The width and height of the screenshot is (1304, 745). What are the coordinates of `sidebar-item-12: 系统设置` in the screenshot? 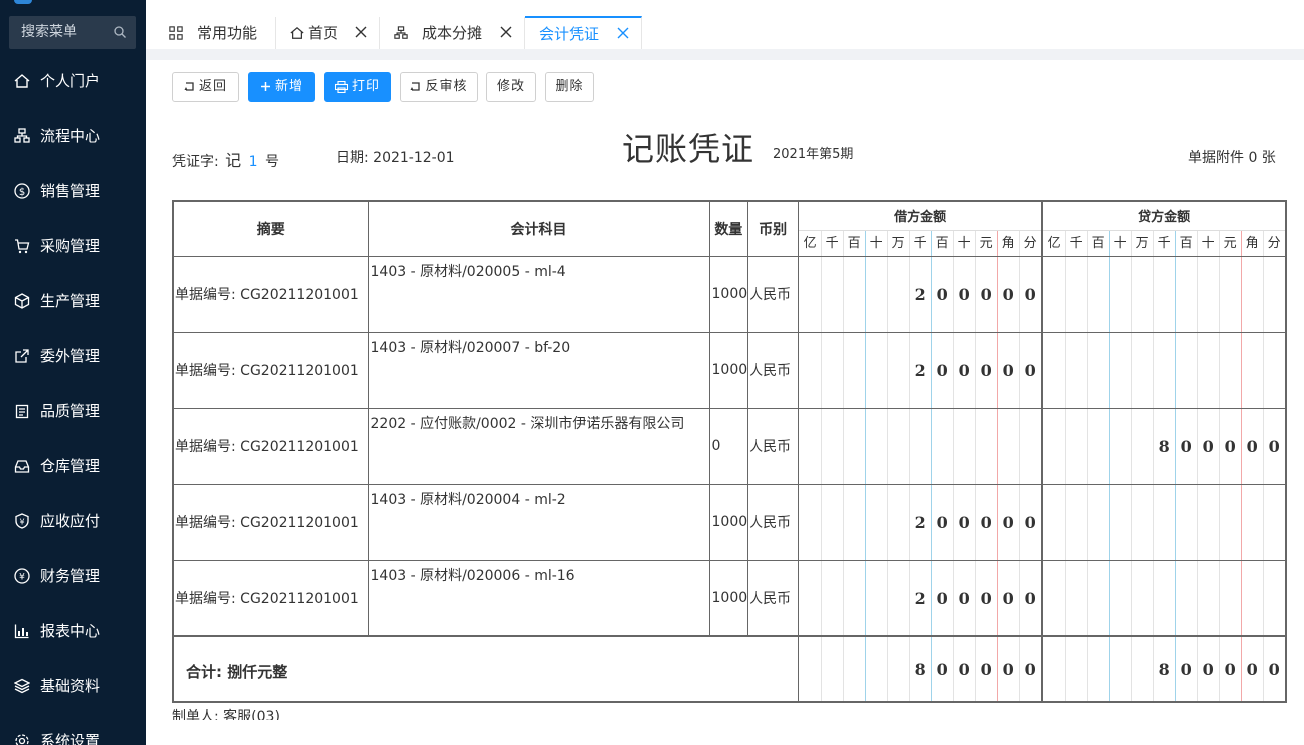 It's located at (73, 733).